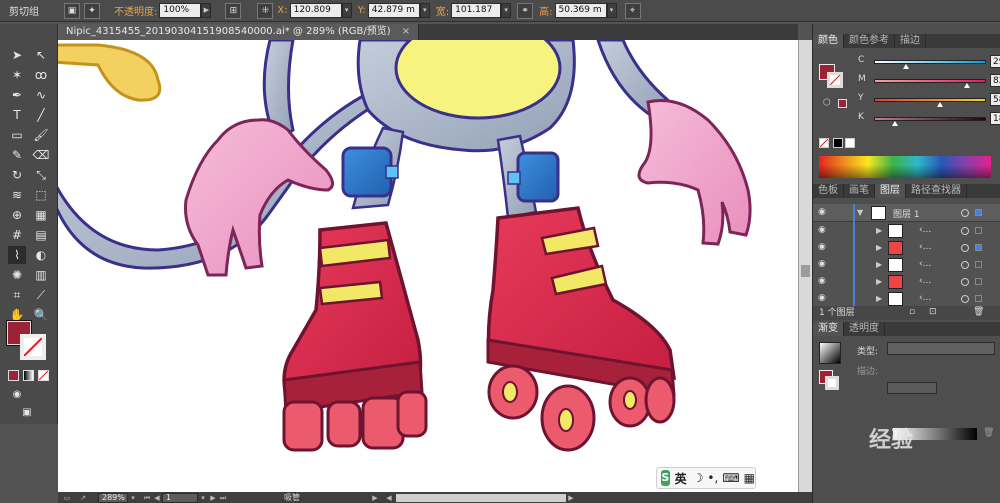 Image resolution: width=1000 pixels, height=503 pixels. I want to click on ime-toolbar: S 英 ☽ •, ⌨ ▦, so click(706, 478).